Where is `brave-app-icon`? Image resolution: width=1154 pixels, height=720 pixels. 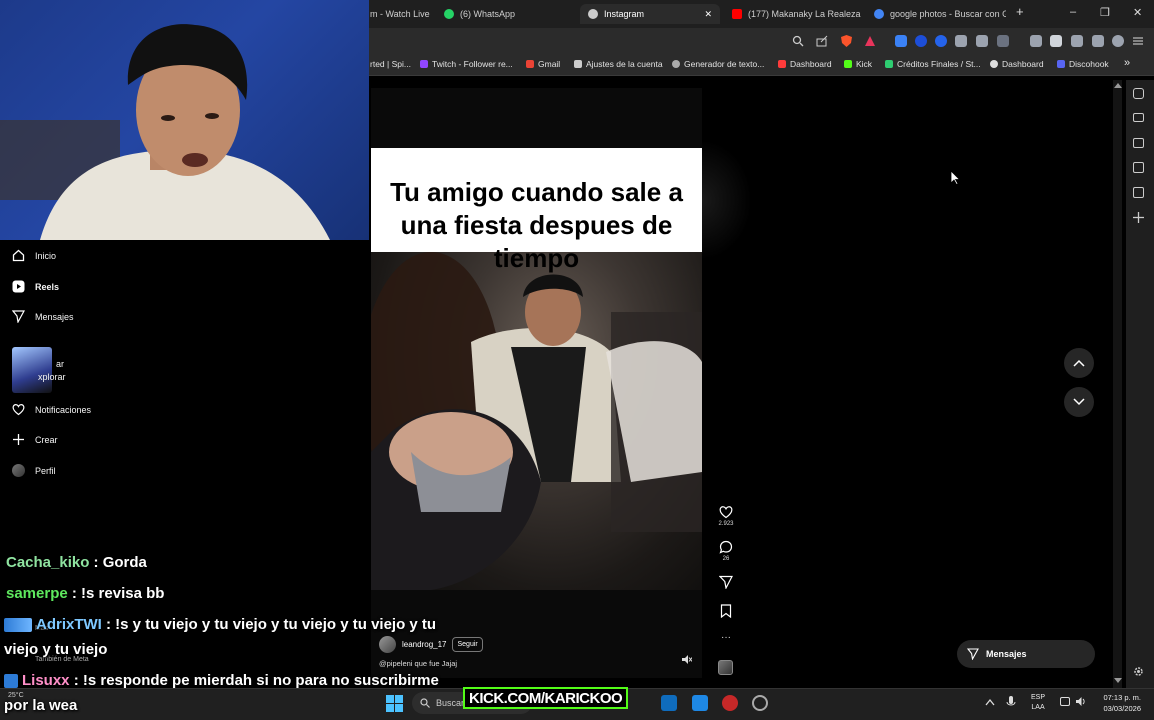 brave-app-icon is located at coordinates (760, 703).